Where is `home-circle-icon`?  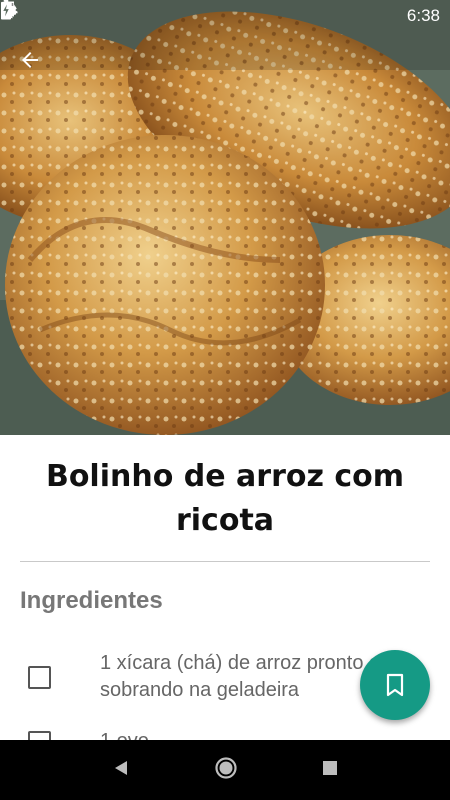 home-circle-icon is located at coordinates (226, 770).